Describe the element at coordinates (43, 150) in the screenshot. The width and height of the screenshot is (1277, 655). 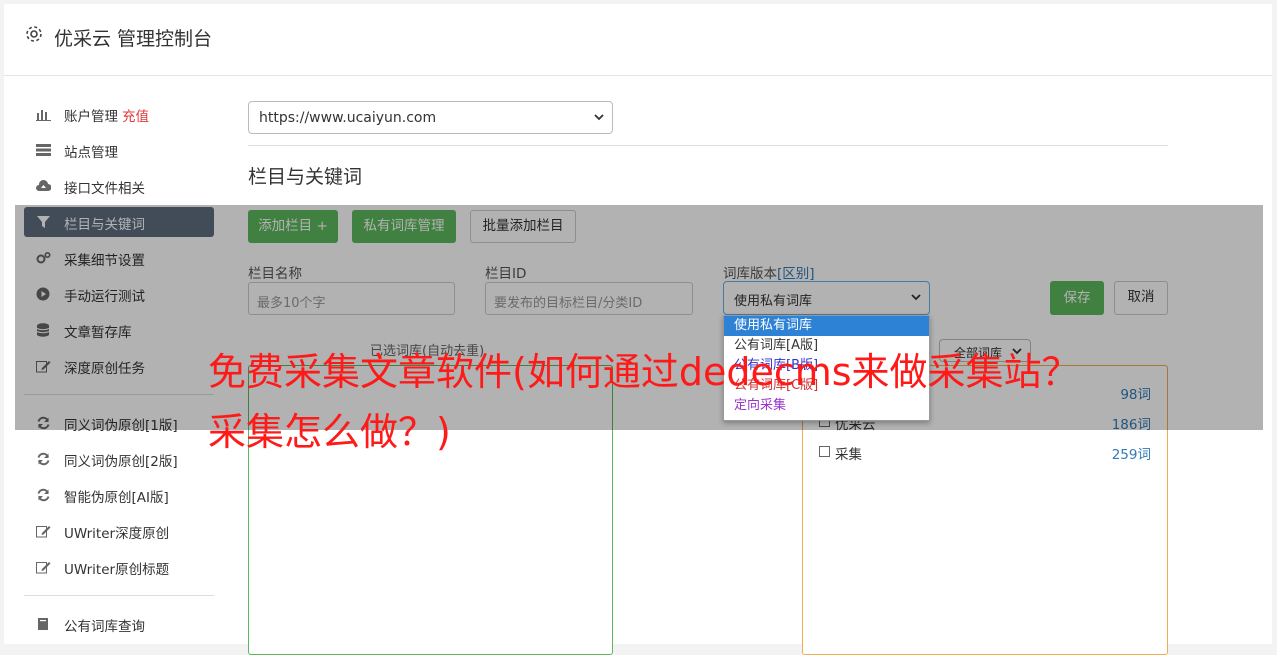
I see `server-icon` at that location.